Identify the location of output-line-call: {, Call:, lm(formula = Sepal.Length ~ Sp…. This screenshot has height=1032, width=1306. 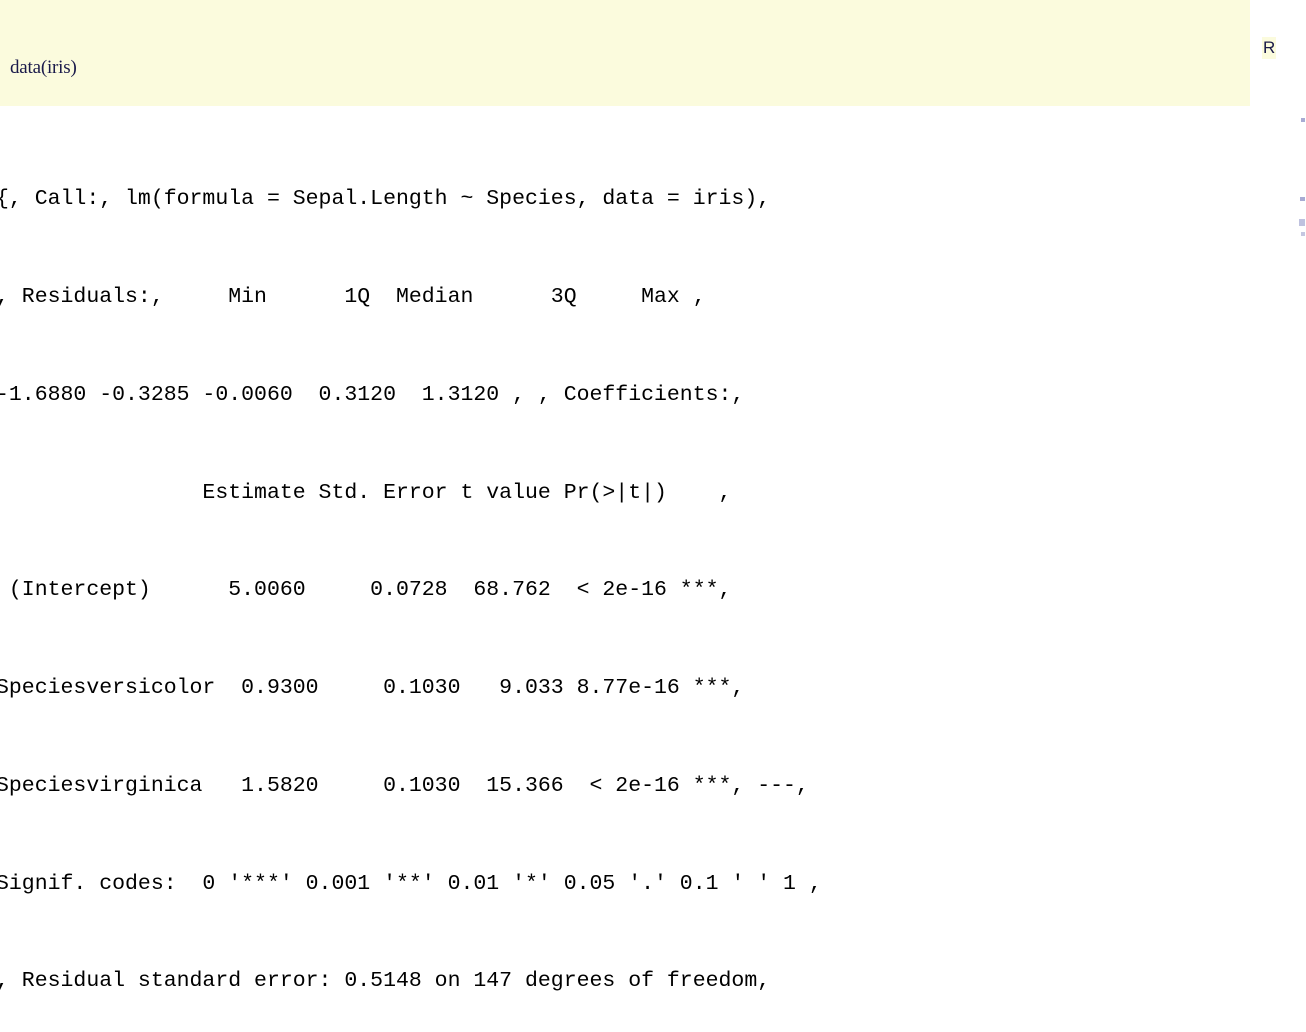
(385, 199).